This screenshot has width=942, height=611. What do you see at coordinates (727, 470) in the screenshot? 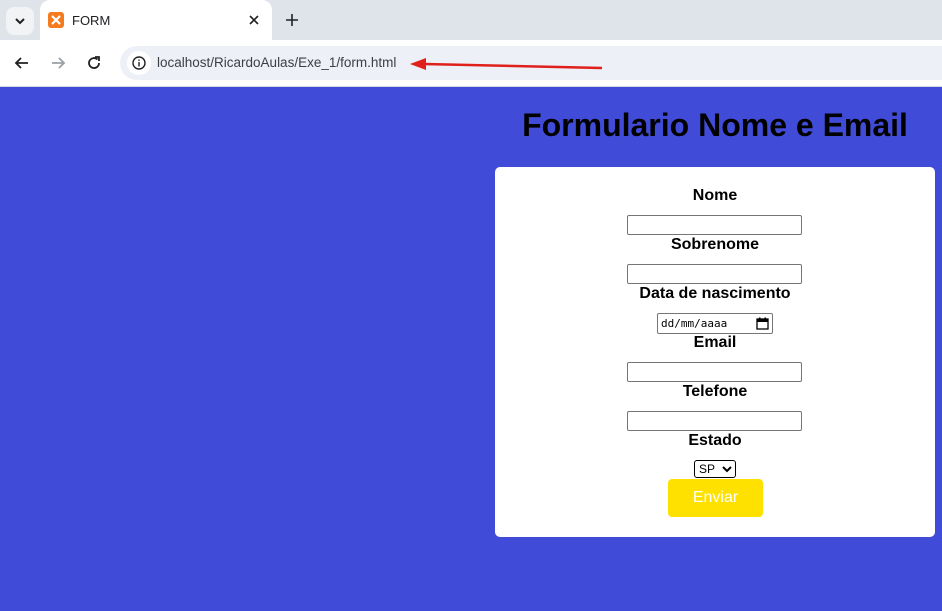
I see `chevron-down-icon` at bounding box center [727, 470].